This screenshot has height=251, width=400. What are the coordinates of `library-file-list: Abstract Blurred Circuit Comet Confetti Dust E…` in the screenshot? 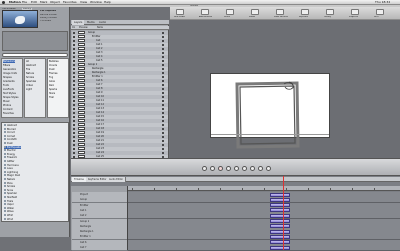 It's located at (35, 172).